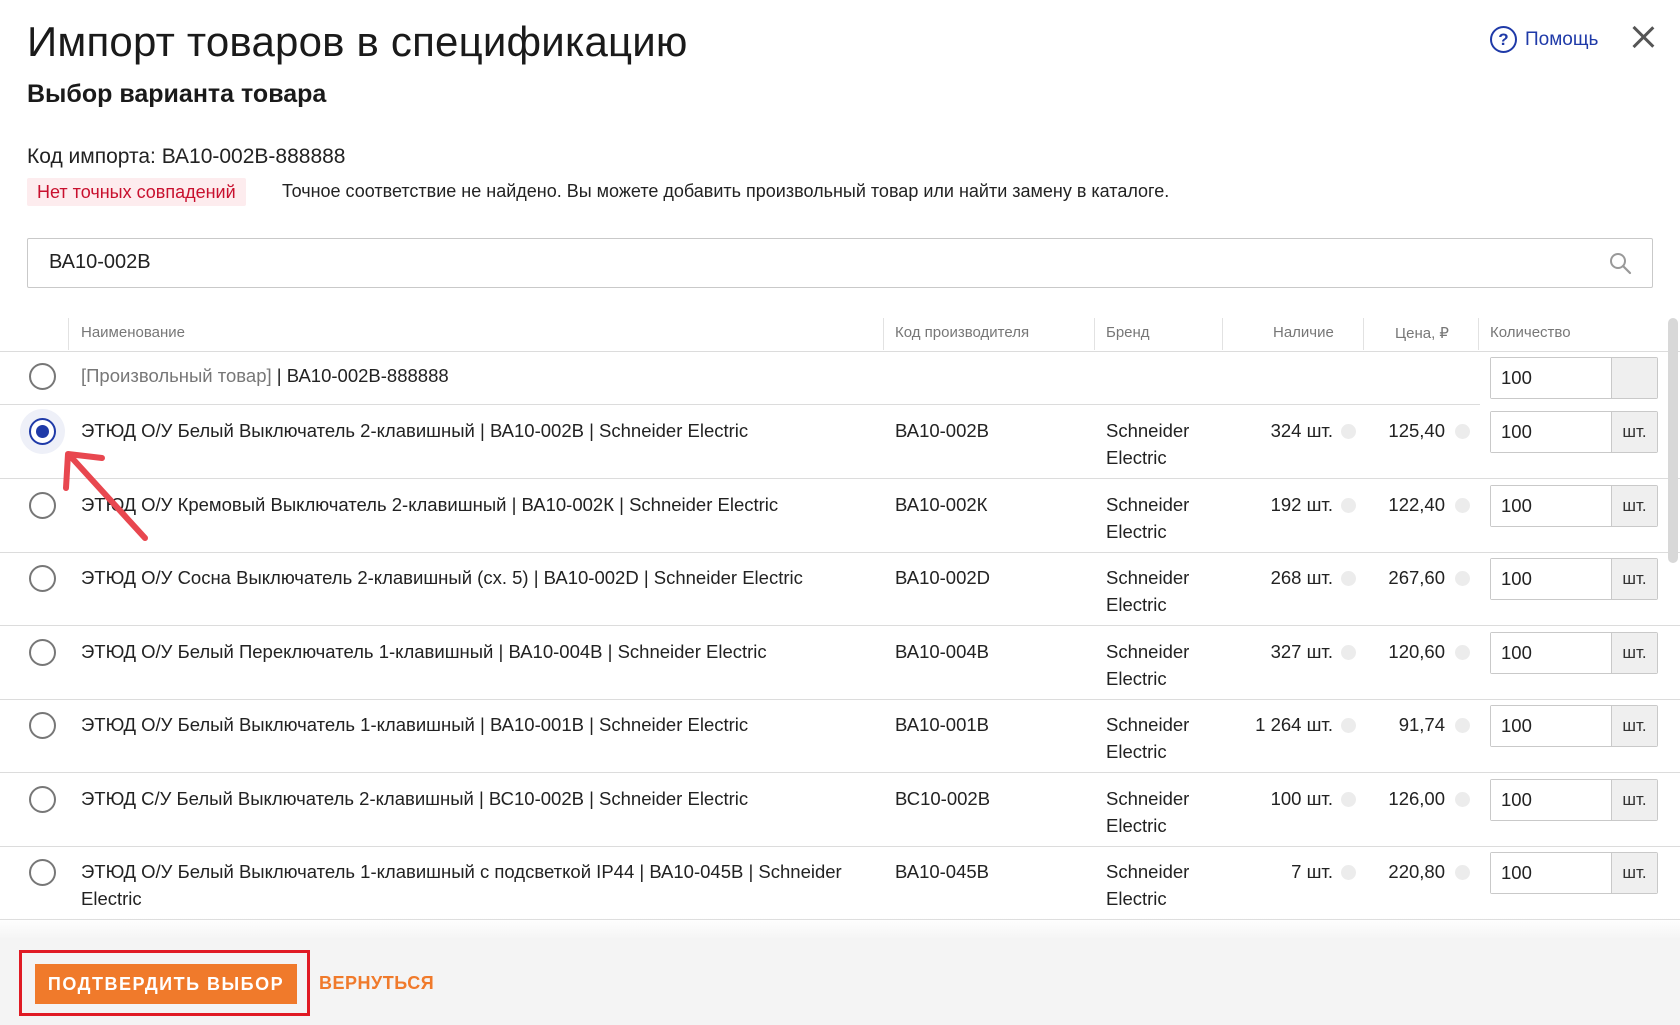 This screenshot has width=1680, height=1025. I want to click on custom-item-name: [Произвольный товар] | ВА10-002В-888888, so click(476, 375).